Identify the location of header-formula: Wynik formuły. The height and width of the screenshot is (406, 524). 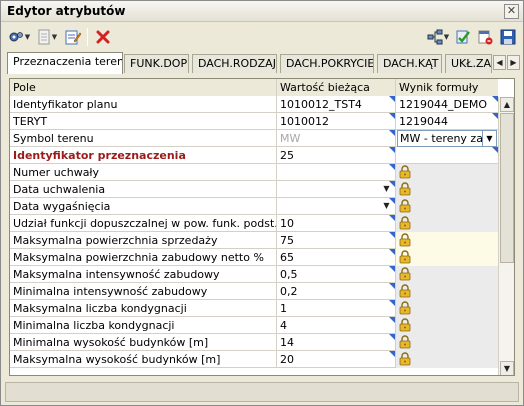
(447, 87).